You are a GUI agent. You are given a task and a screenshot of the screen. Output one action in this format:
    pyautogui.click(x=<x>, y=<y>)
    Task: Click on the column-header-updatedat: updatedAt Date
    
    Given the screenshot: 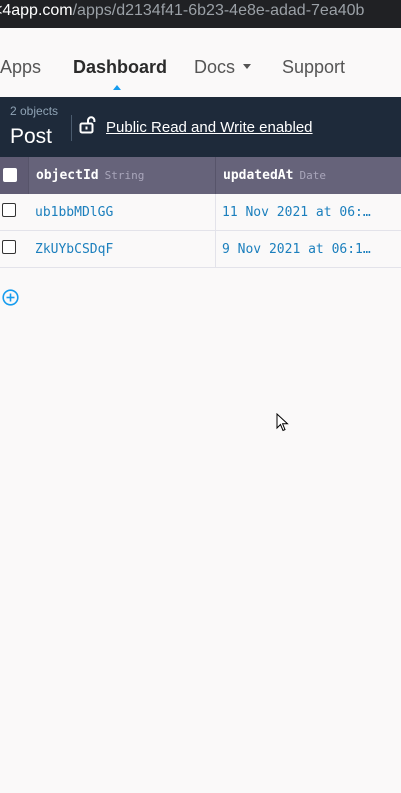 What is the action you would take?
    pyautogui.click(x=308, y=175)
    